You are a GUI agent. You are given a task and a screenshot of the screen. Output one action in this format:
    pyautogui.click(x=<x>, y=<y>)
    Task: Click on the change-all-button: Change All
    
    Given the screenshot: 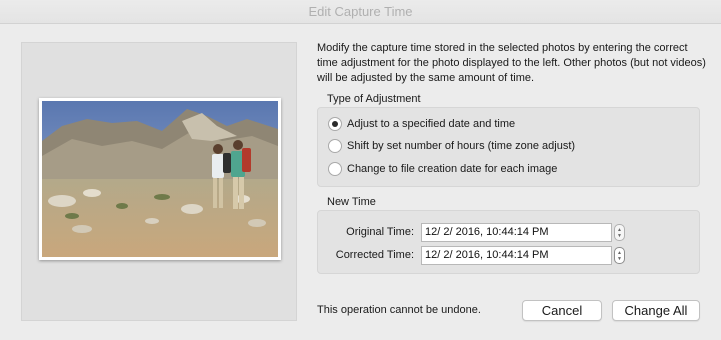 What is the action you would take?
    pyautogui.click(x=656, y=310)
    